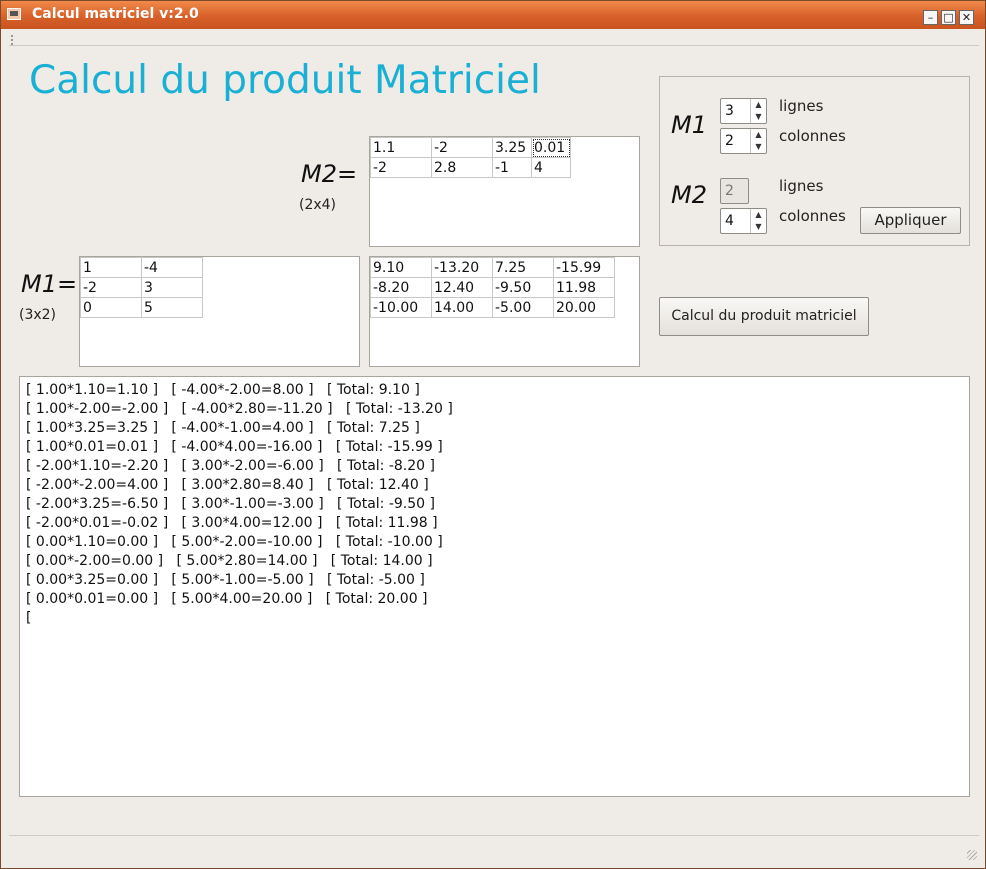 The image size is (986, 869). I want to click on m1-cols-label: colonnes, so click(812, 136).